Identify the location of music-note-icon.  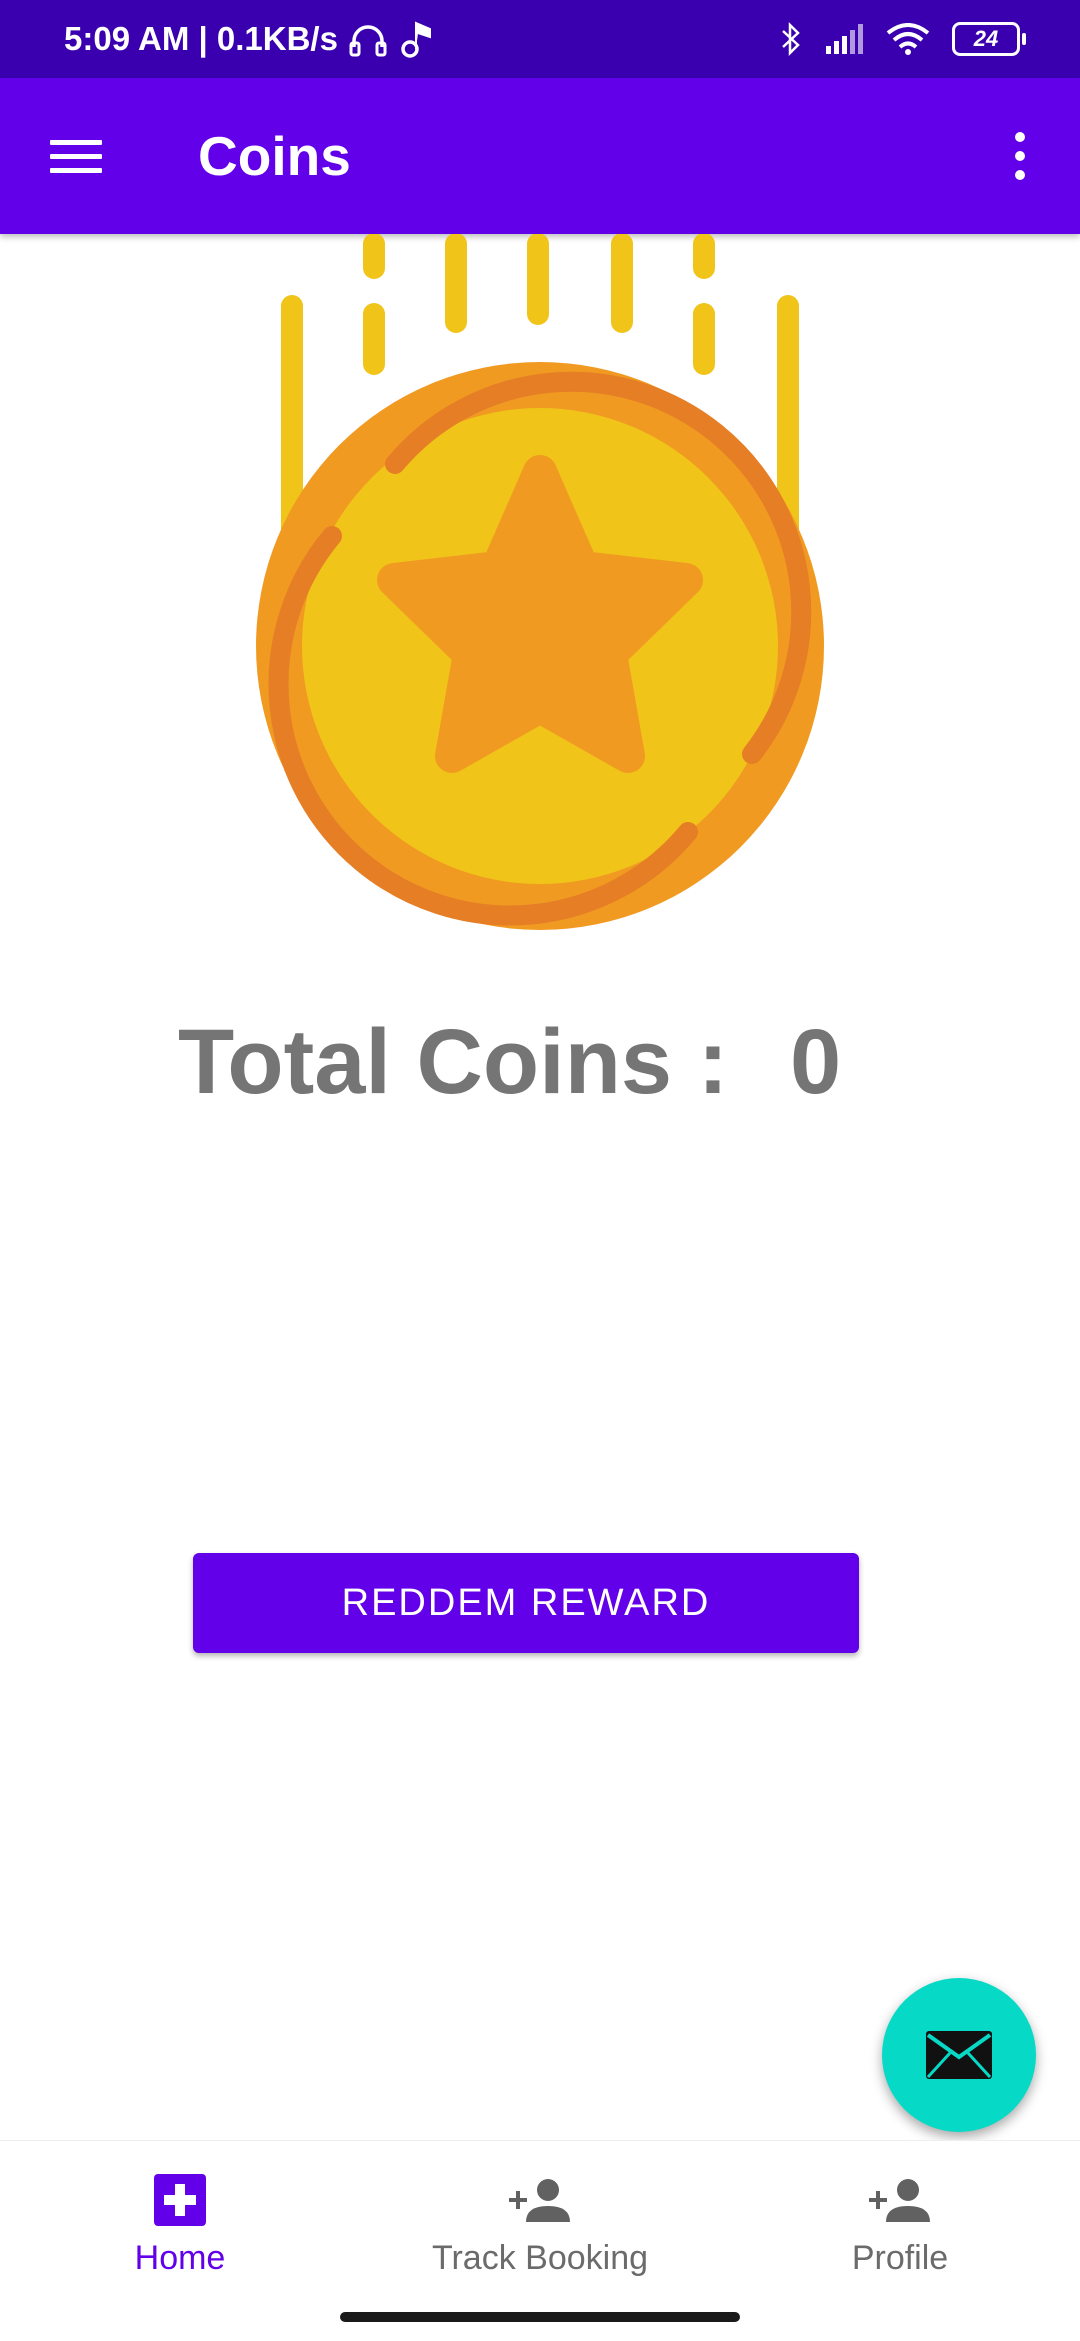
(416, 39).